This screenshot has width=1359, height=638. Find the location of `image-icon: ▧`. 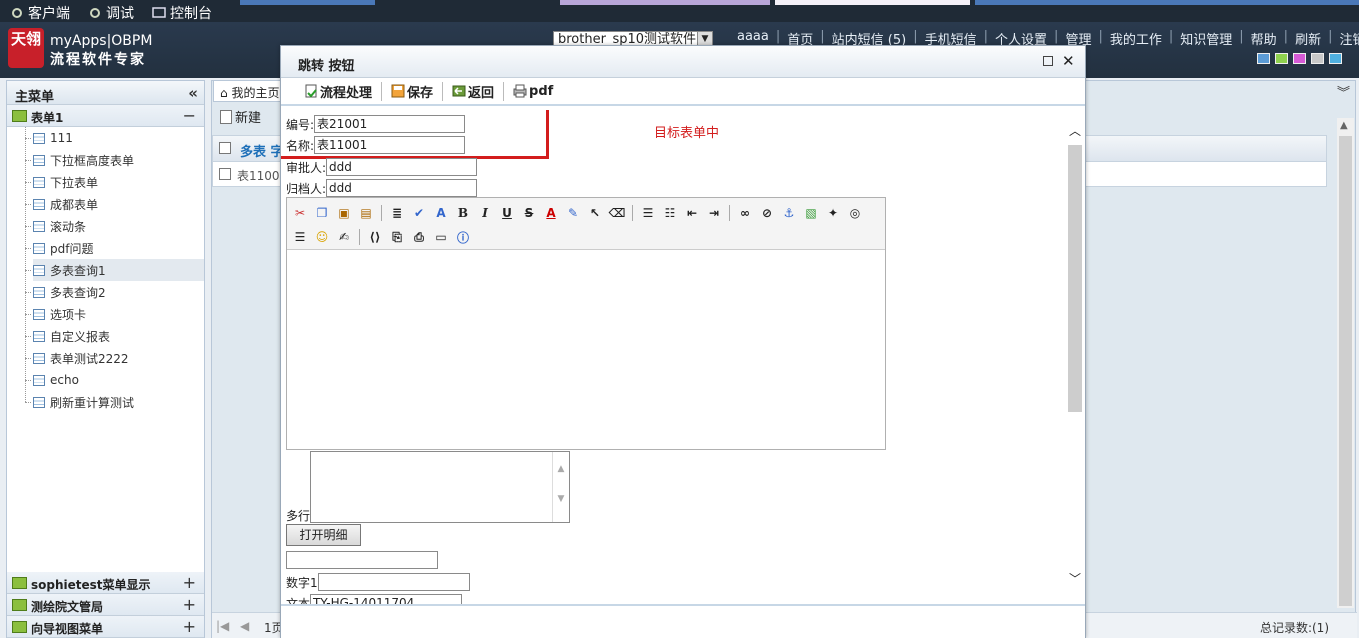

image-icon: ▧ is located at coordinates (811, 213).